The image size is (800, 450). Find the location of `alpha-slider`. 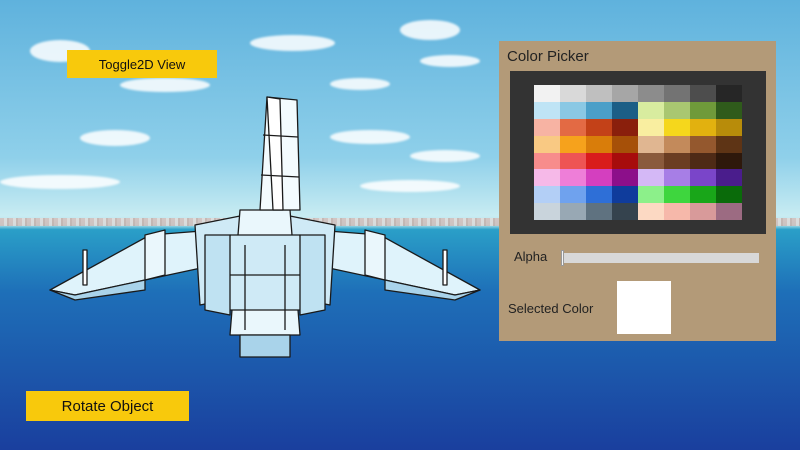

alpha-slider is located at coordinates (660, 258).